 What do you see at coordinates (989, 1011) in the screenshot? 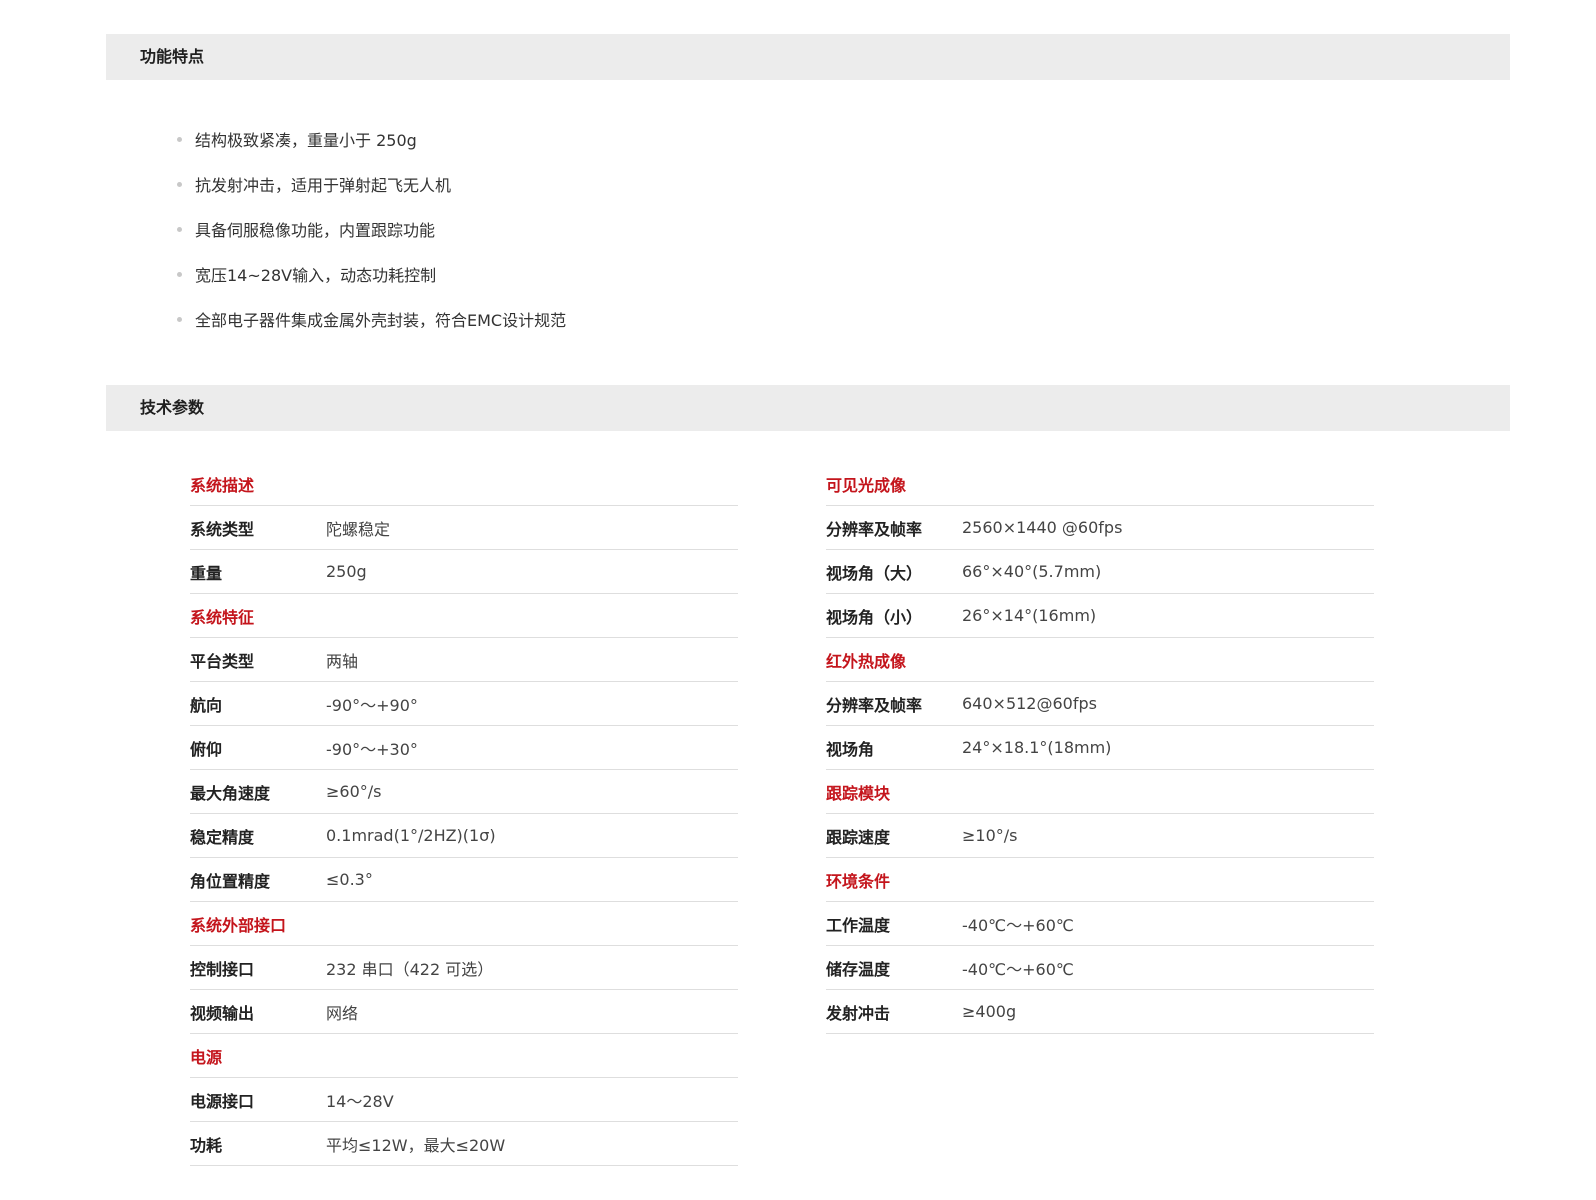
I see `spec-value: ≥400g` at bounding box center [989, 1011].